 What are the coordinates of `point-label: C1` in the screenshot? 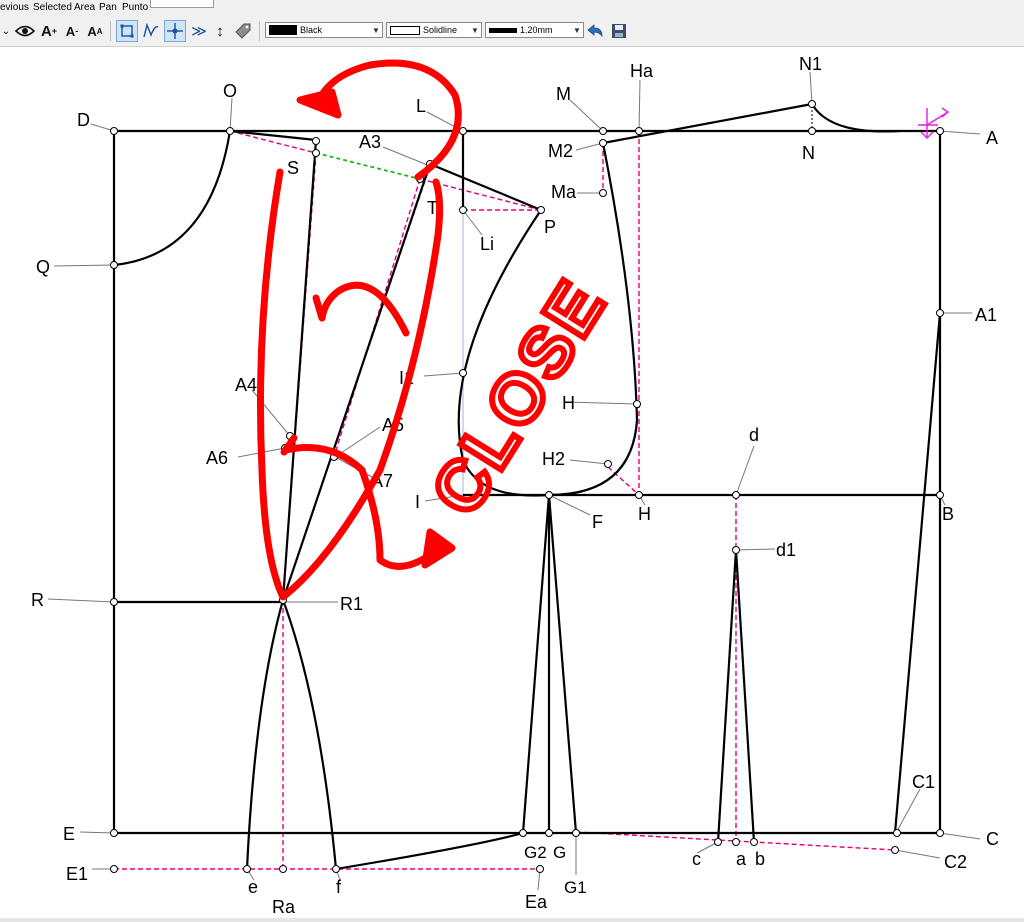 It's located at (923, 782).